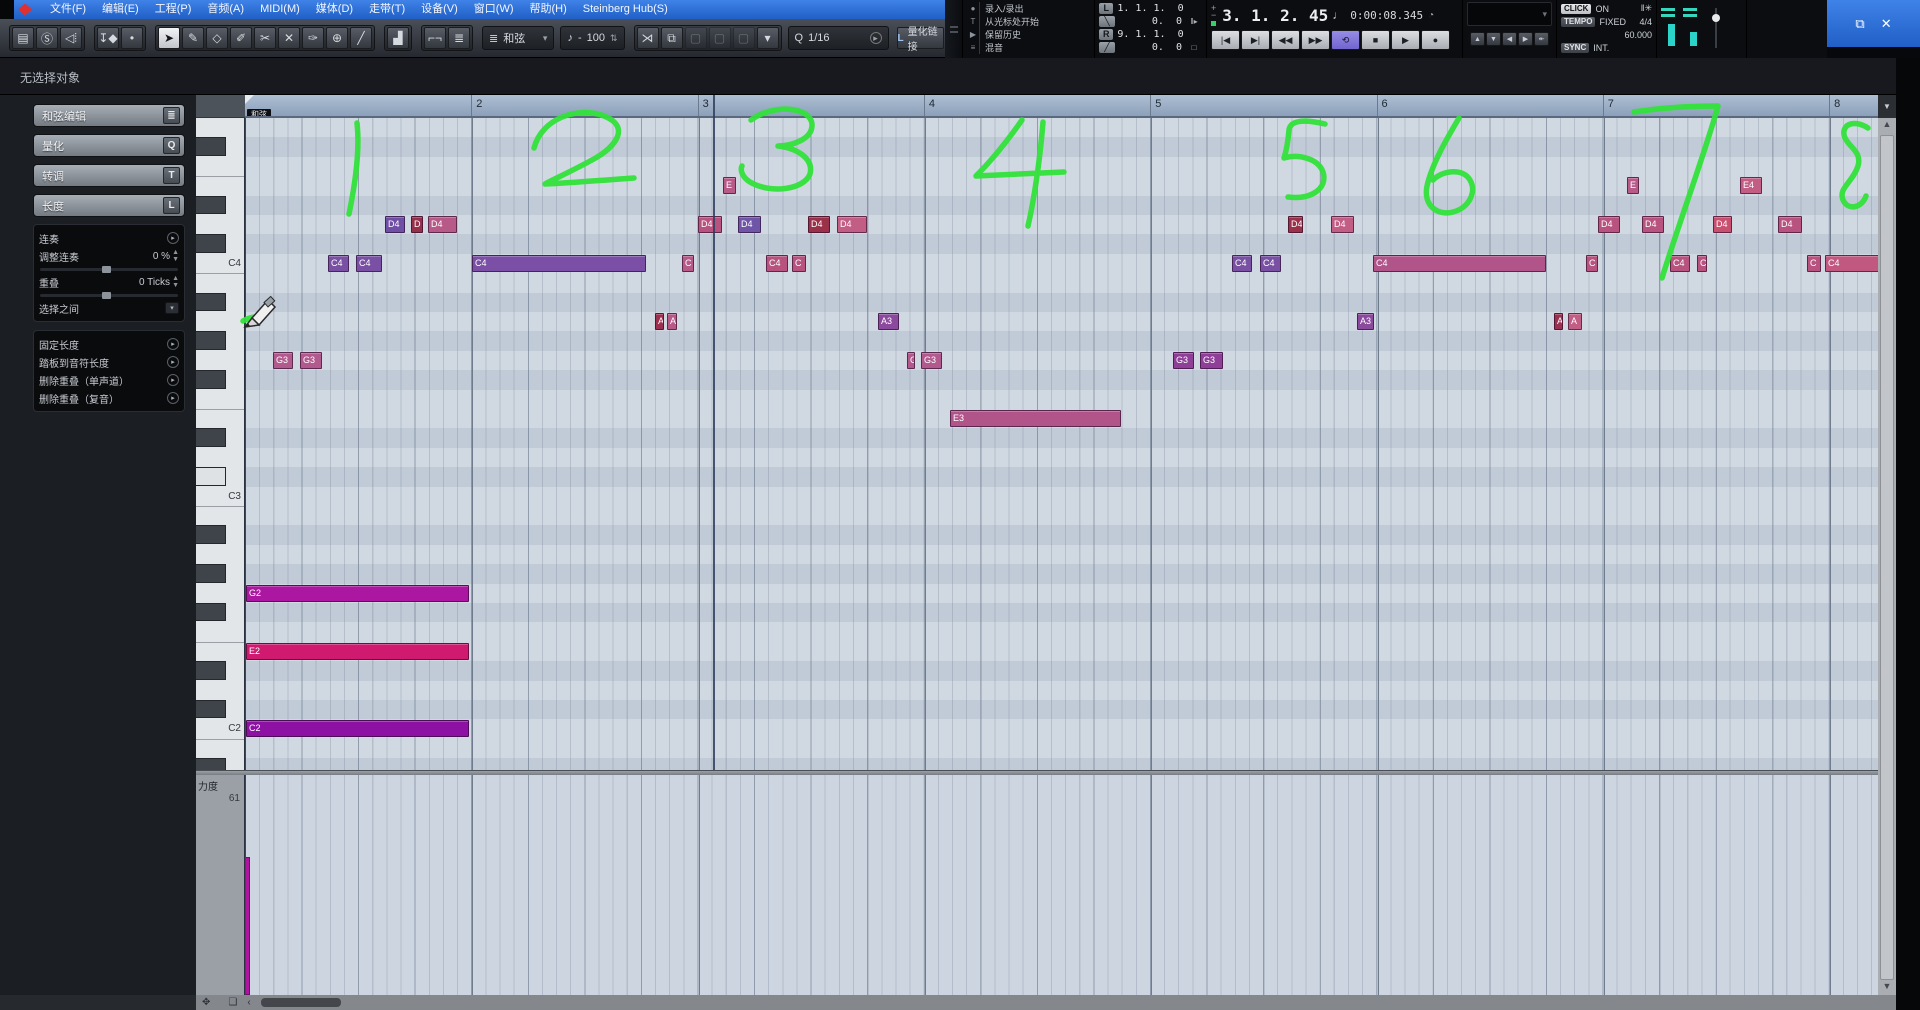 The width and height of the screenshot is (1920, 1010). I want to click on inspector-section-1: 量化 Q, so click(109, 145).